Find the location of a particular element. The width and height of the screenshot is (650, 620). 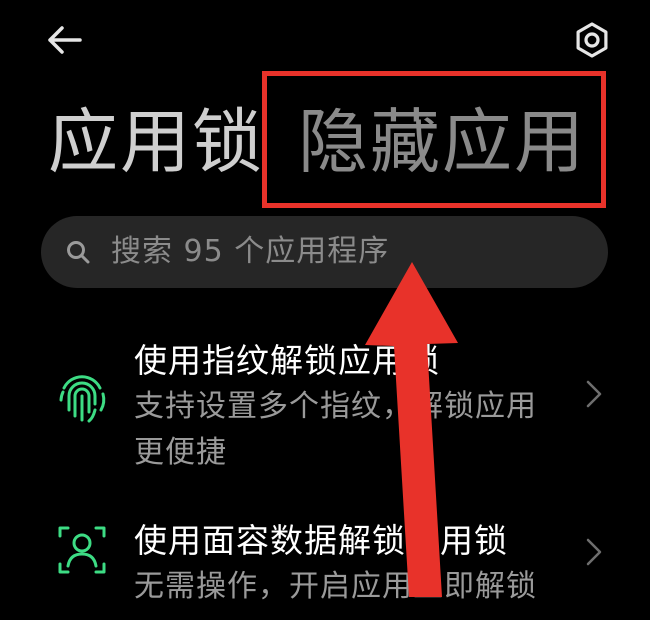

item-description: 无需操作，开启应用立即解锁 is located at coordinates (335, 586).